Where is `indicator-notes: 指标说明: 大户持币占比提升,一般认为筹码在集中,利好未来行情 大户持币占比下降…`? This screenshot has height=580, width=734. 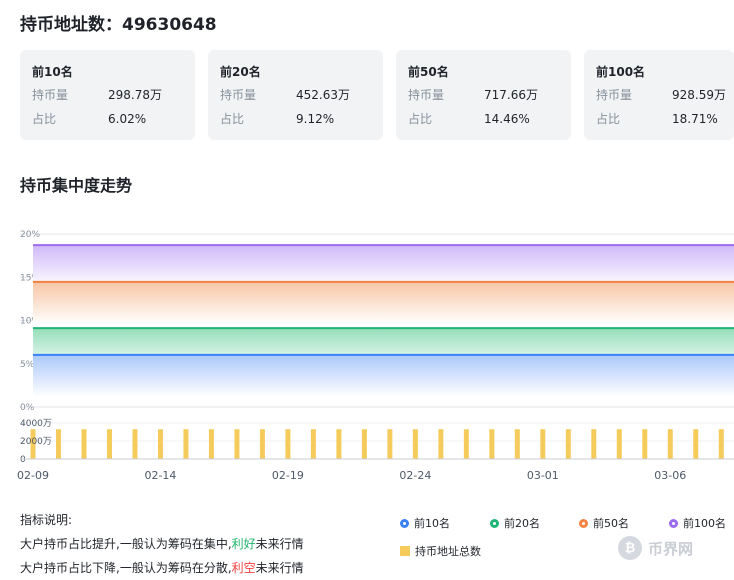 indicator-notes: 指标说明: 大户持币占比提升,一般认为筹码在集中,利好未来行情 大户持币占比下降… is located at coordinates (162, 544).